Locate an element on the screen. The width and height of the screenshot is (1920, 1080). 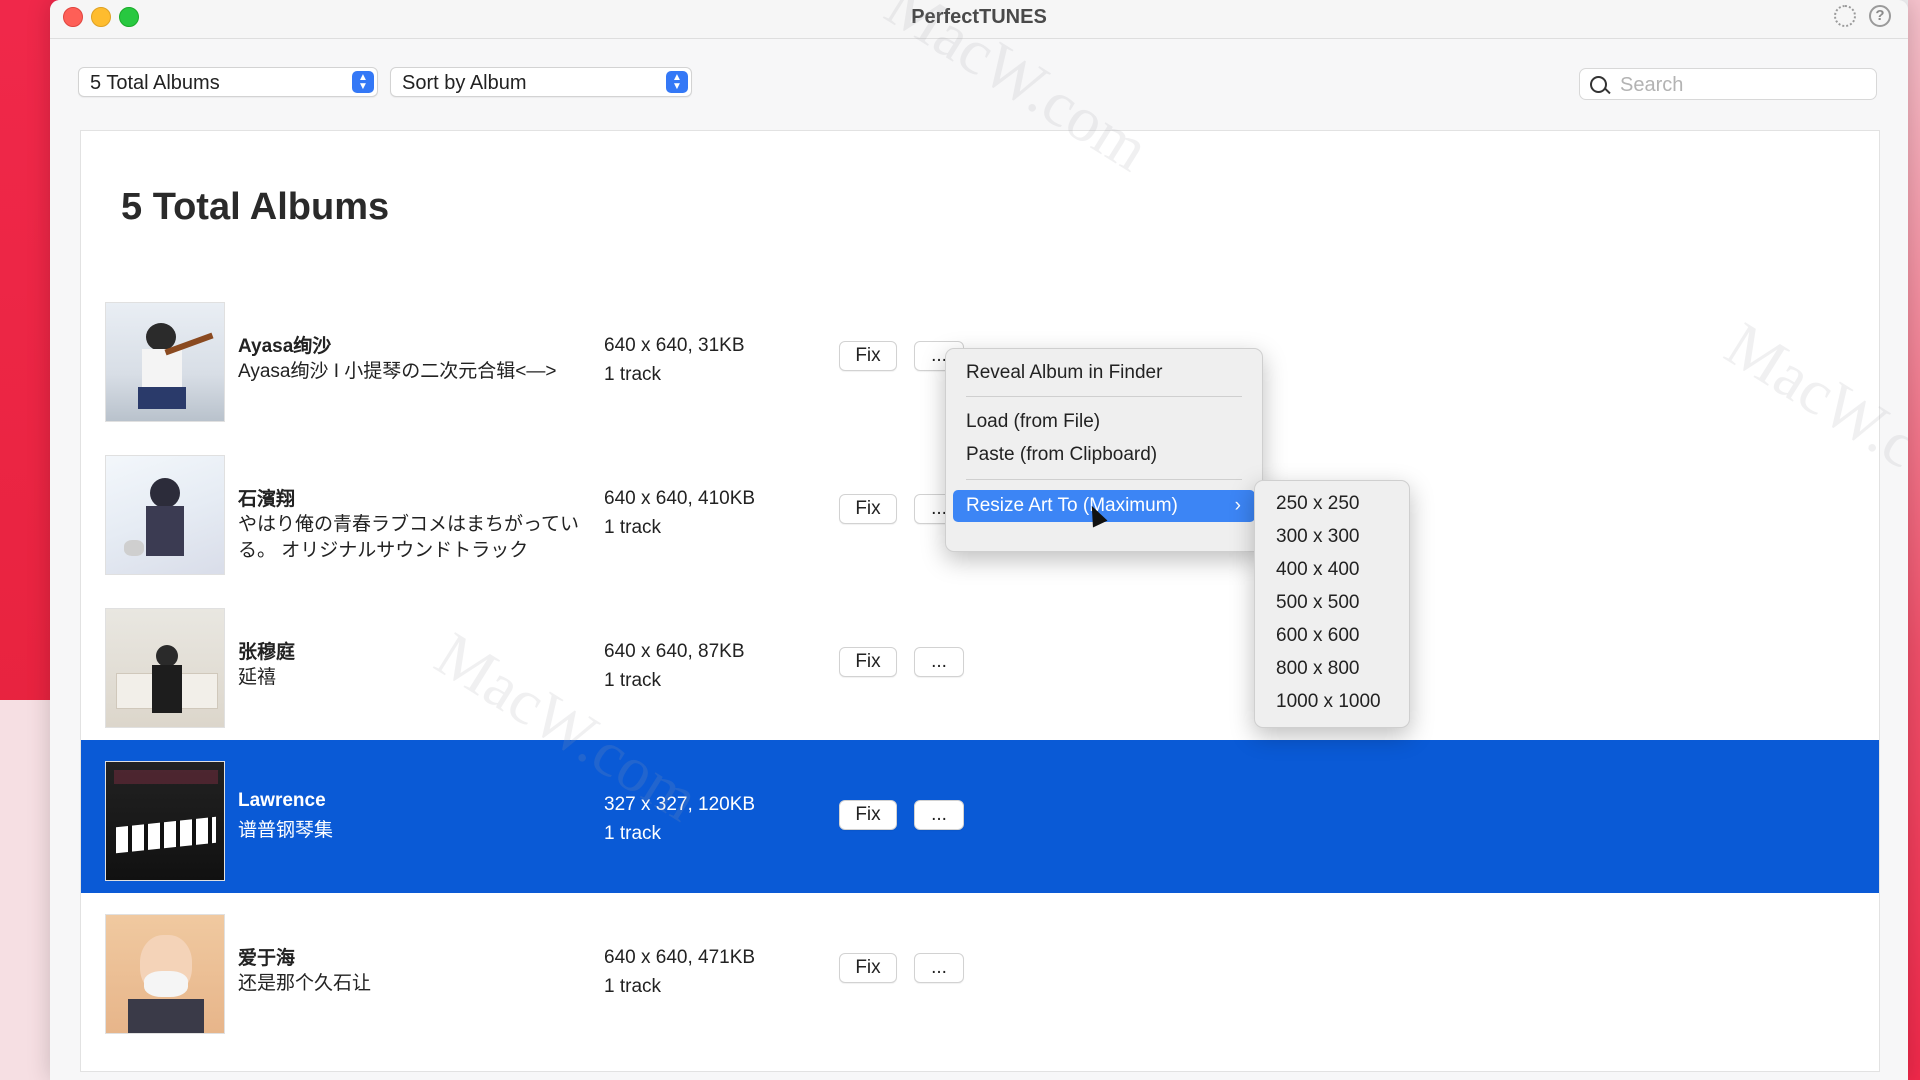
album-title: 延禧 is located at coordinates (257, 677).